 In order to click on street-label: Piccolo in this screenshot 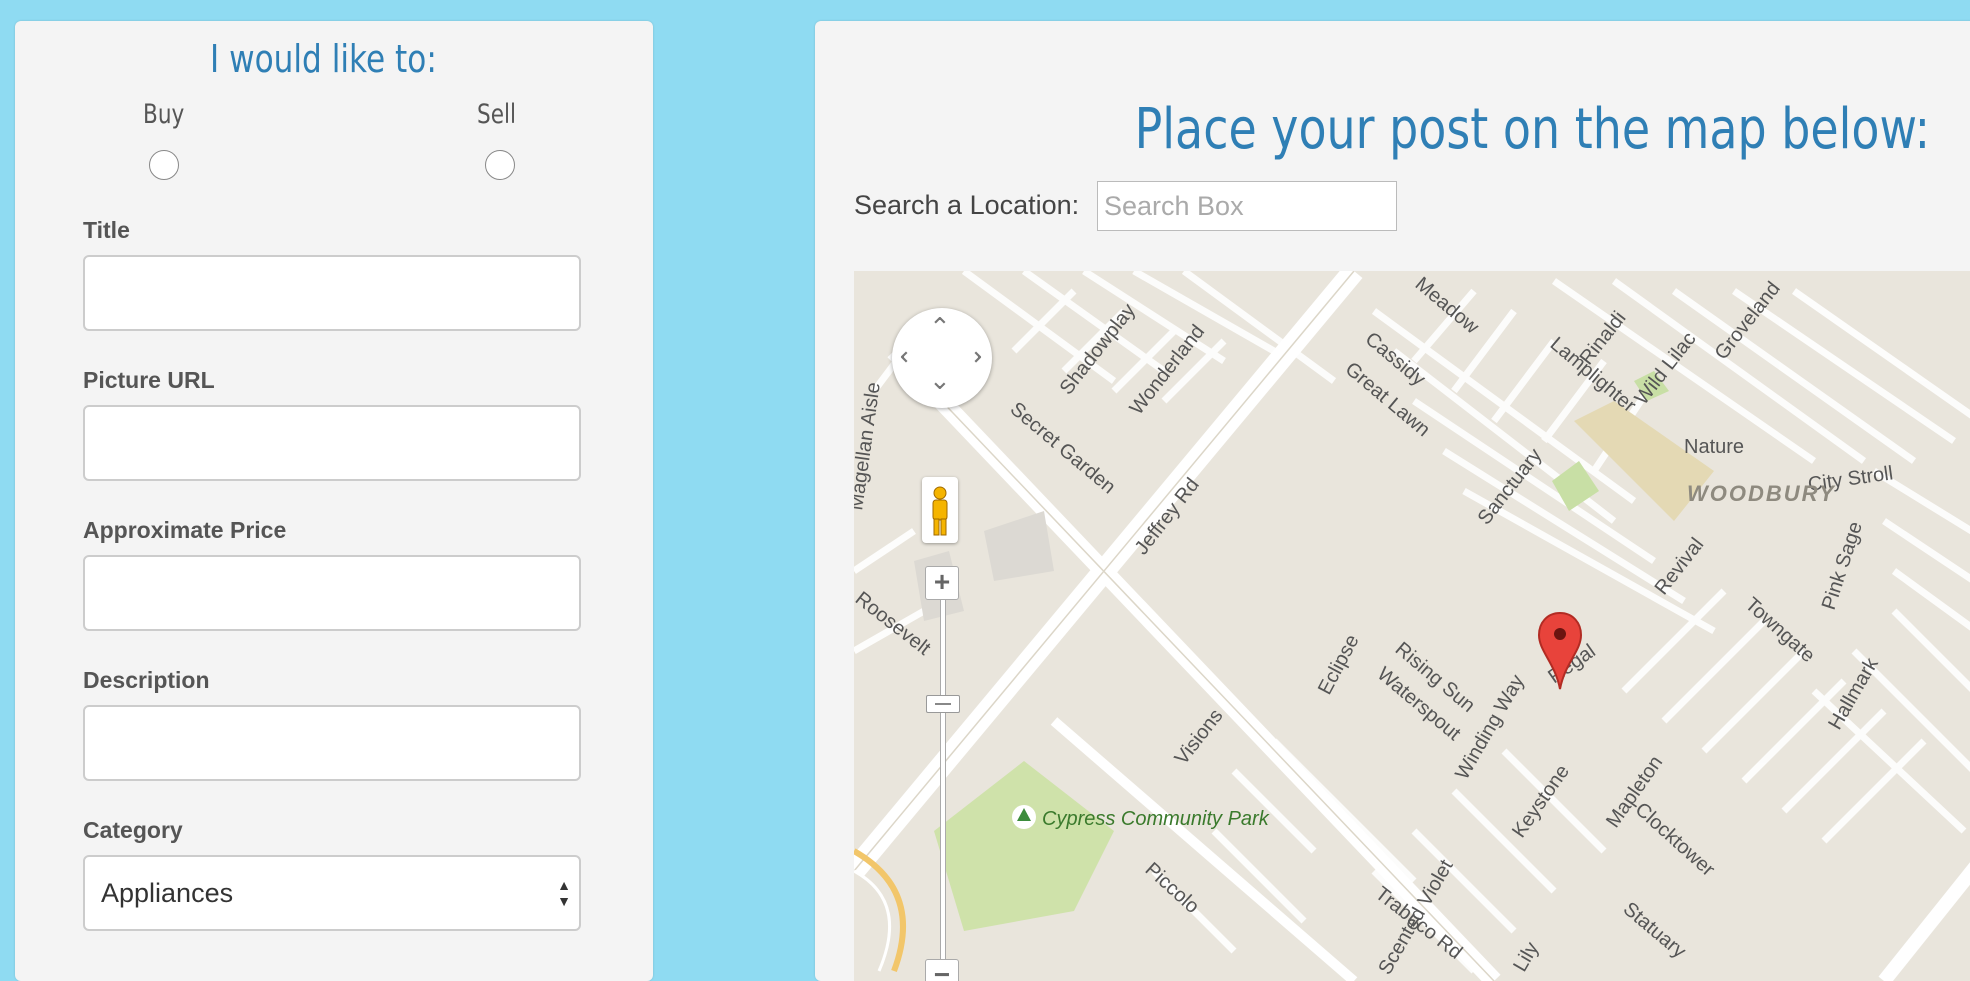, I will do `click(1172, 887)`.